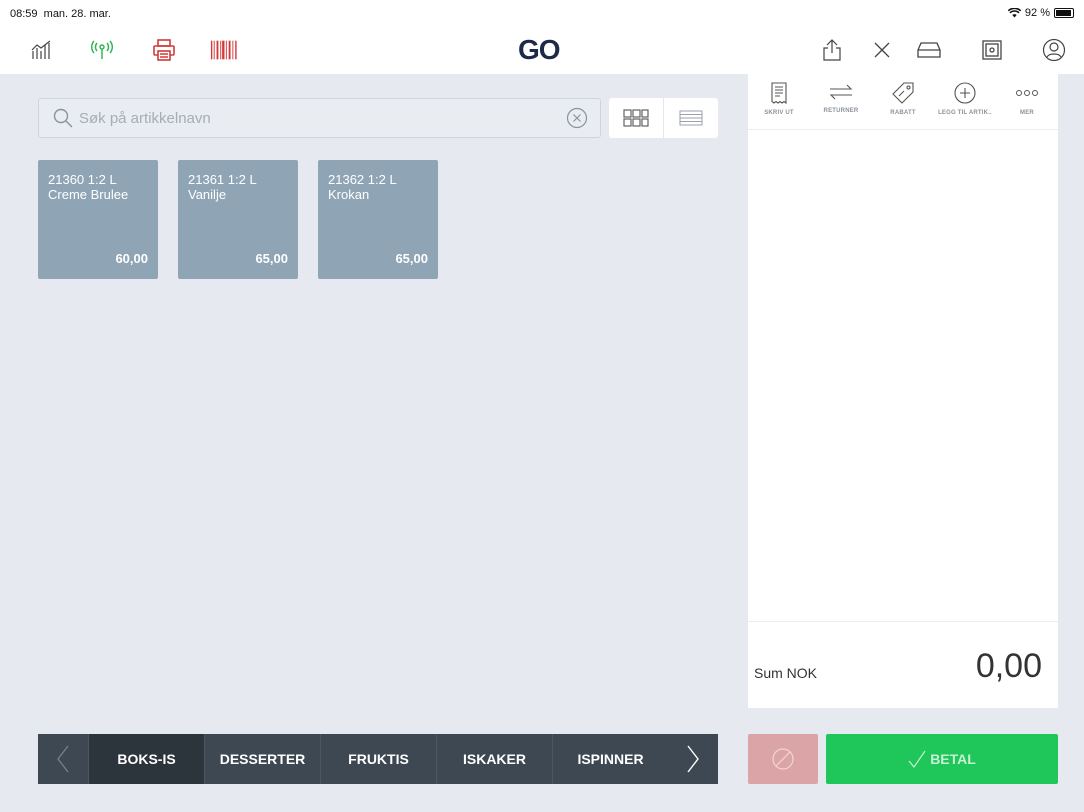 This screenshot has width=1084, height=812. I want to click on status-bar: 08:59 man. 28. mar. 92 %, so click(542, 13).